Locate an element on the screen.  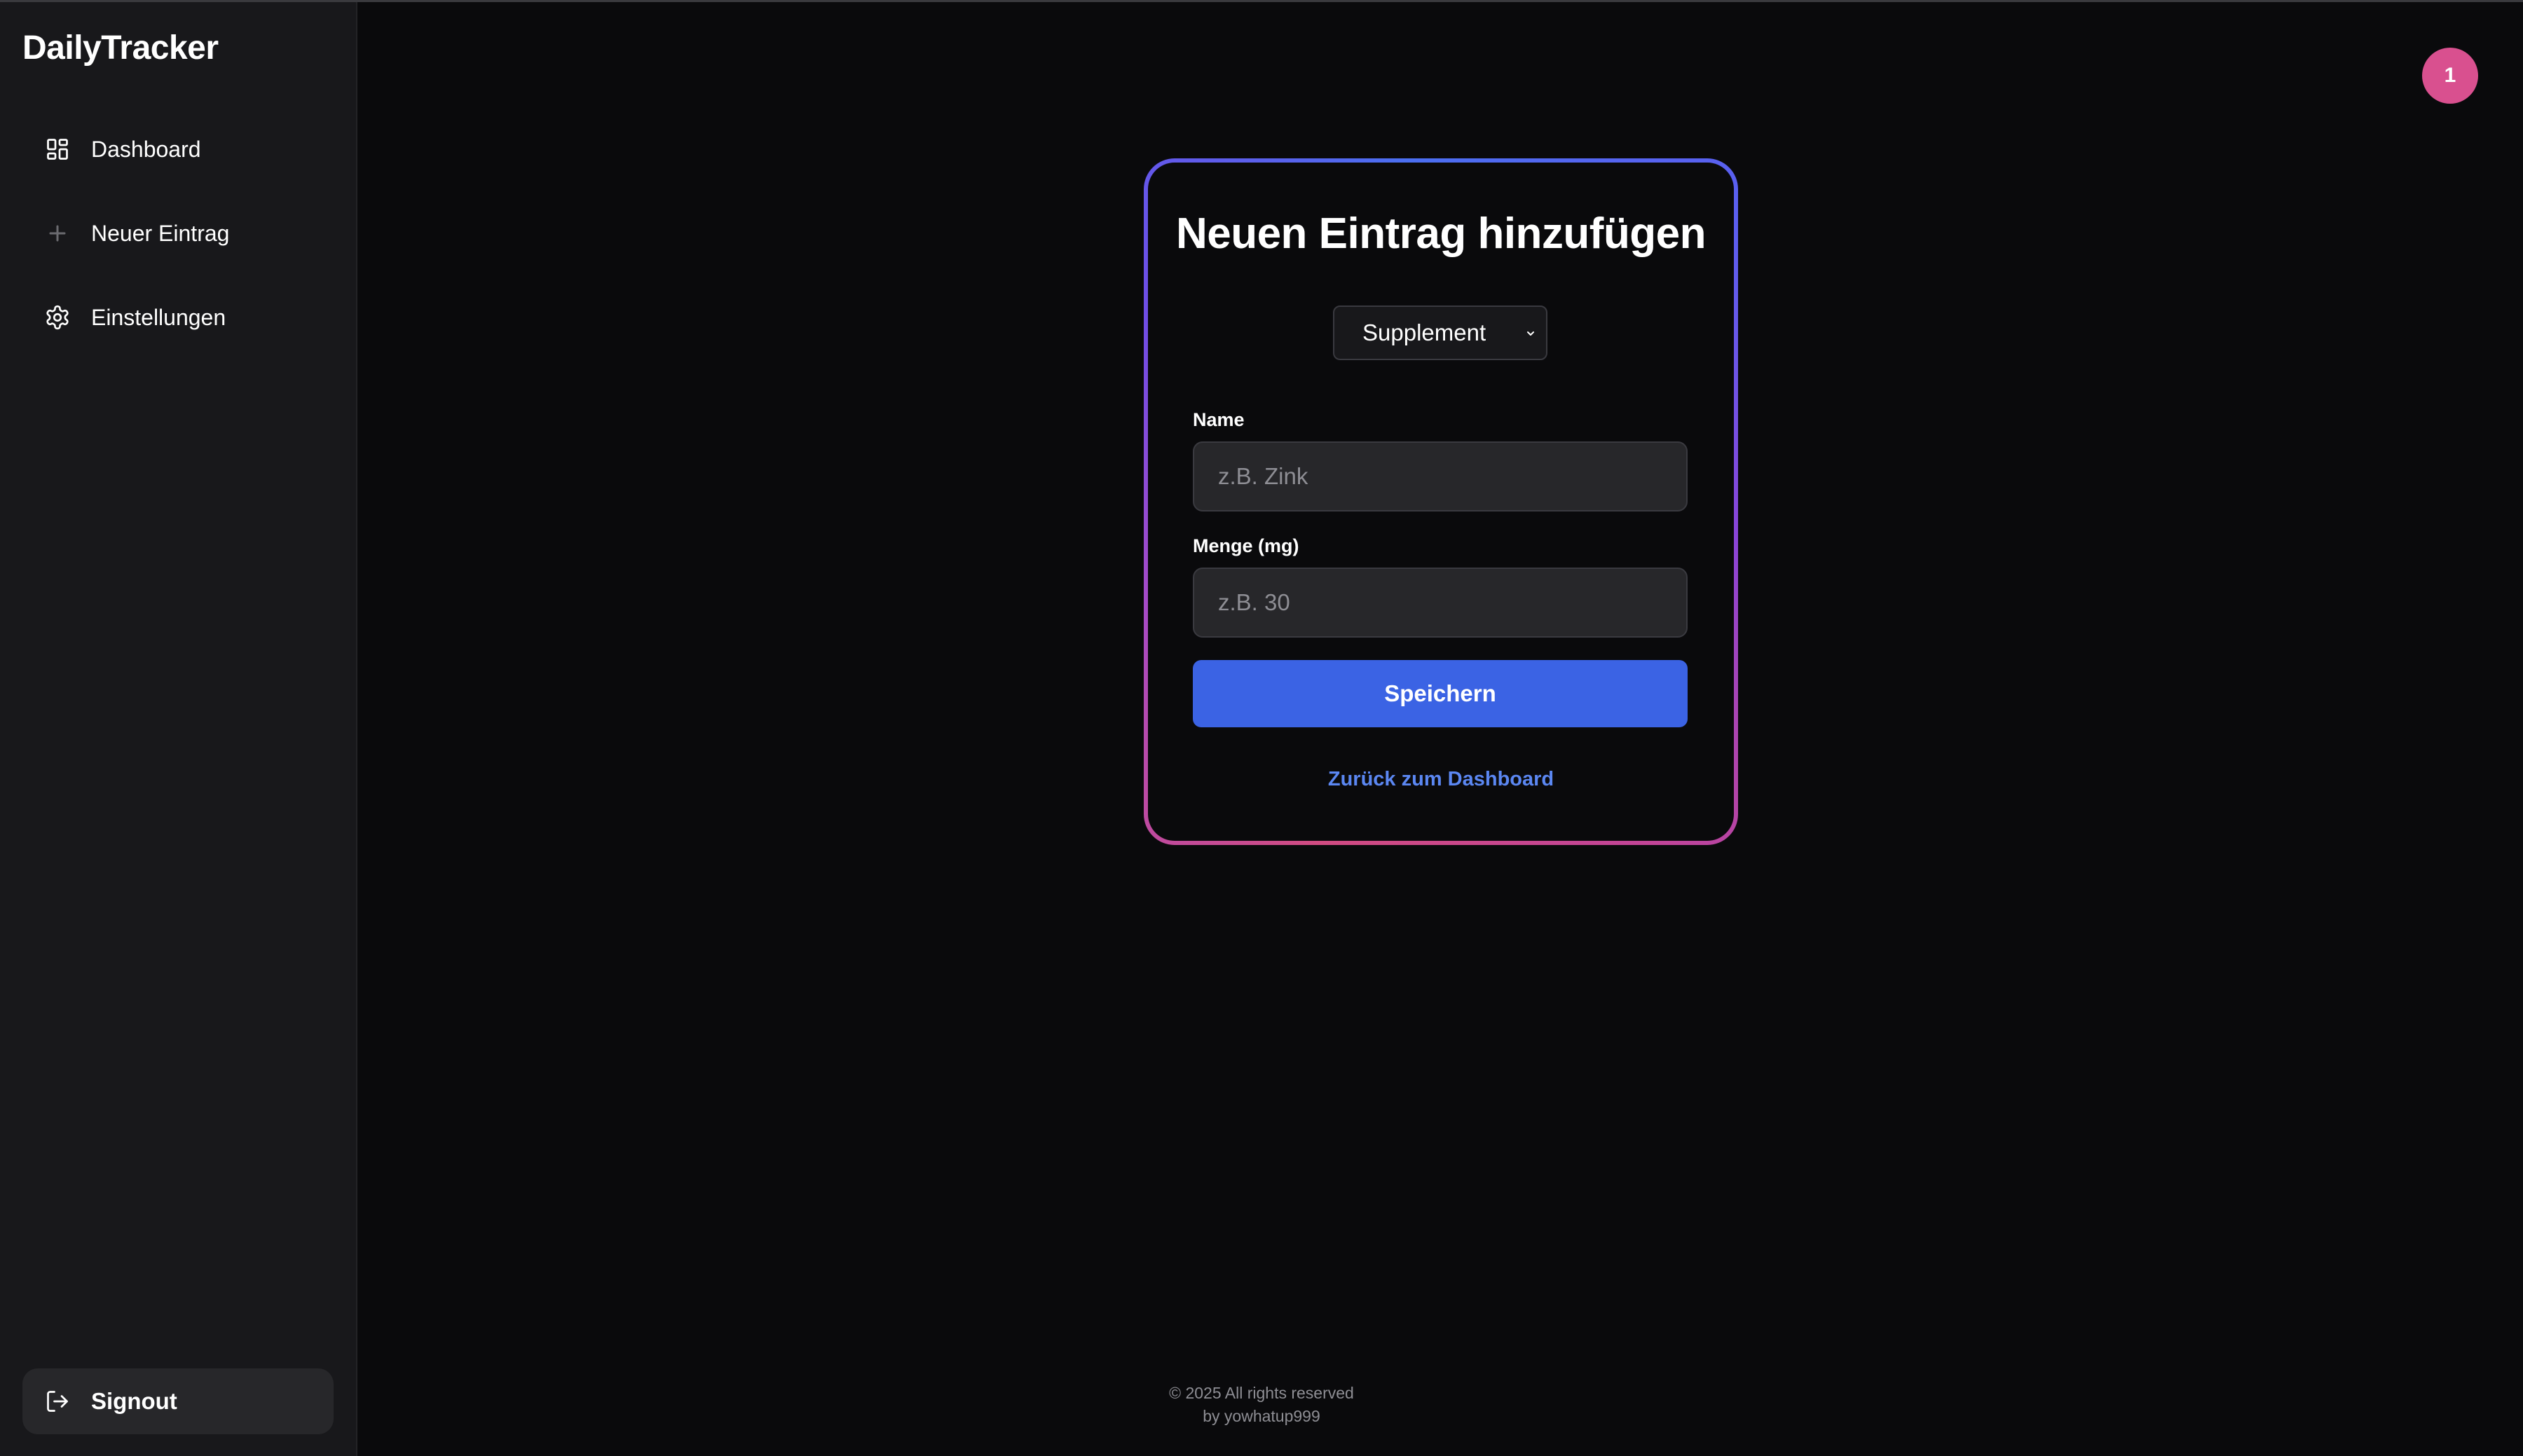
chevron-down-icon is located at coordinates (1530, 333).